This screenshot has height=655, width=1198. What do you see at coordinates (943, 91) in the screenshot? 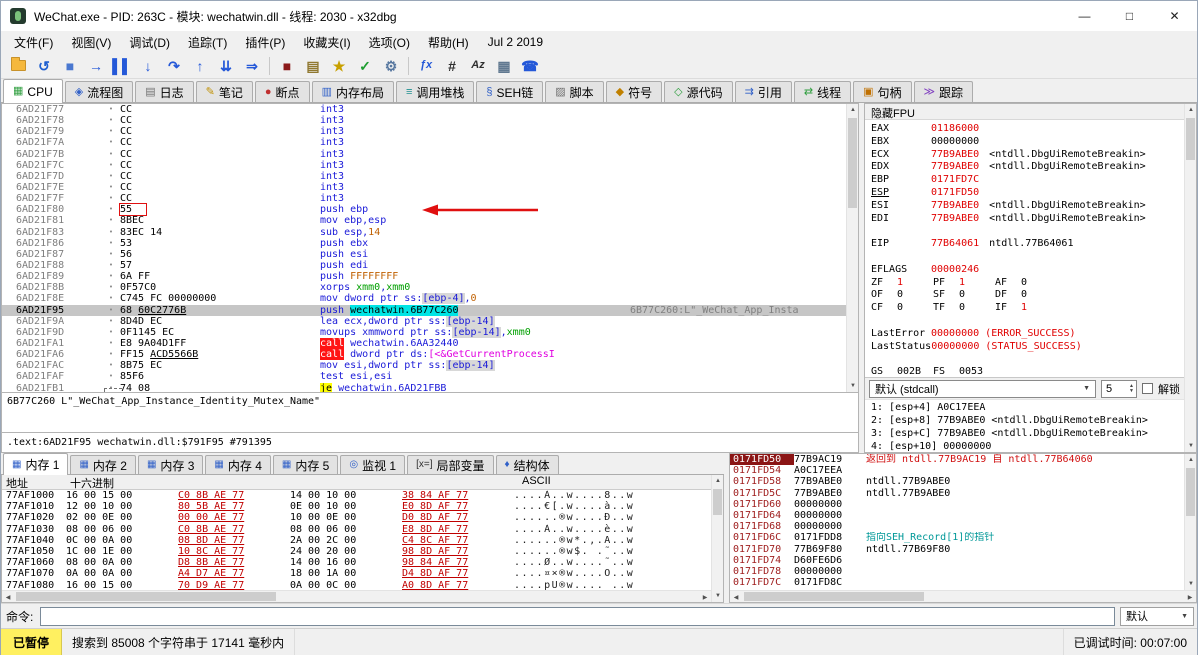
I see `tab-trace: ≫ 跟踪` at bounding box center [943, 91].